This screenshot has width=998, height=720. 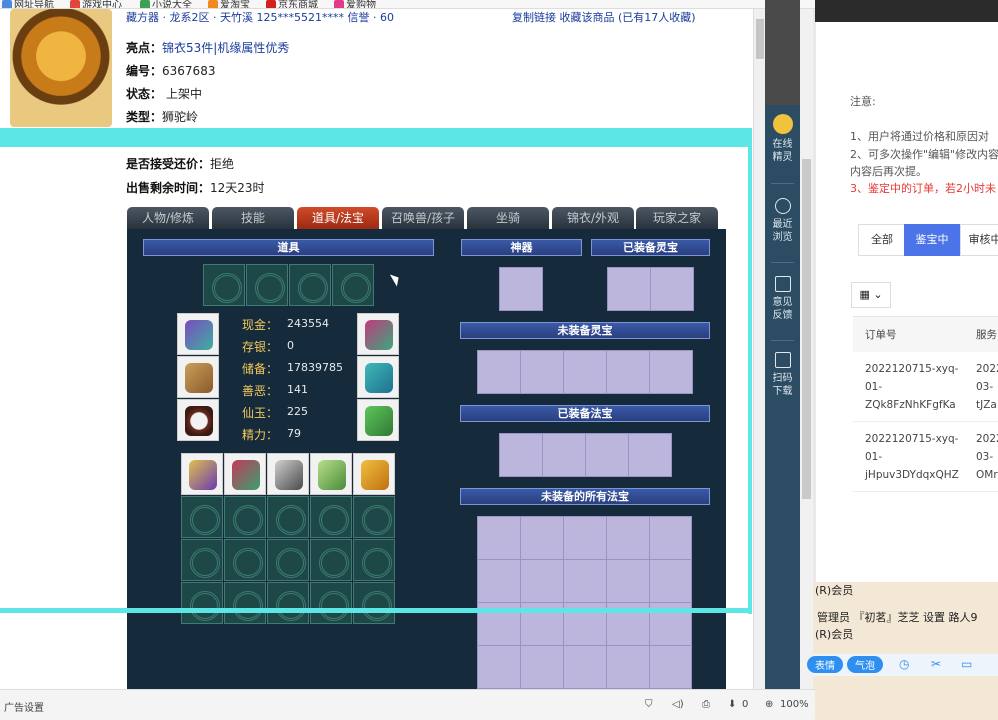 What do you see at coordinates (794, 704) in the screenshot?
I see `zoom-level: 100%` at bounding box center [794, 704].